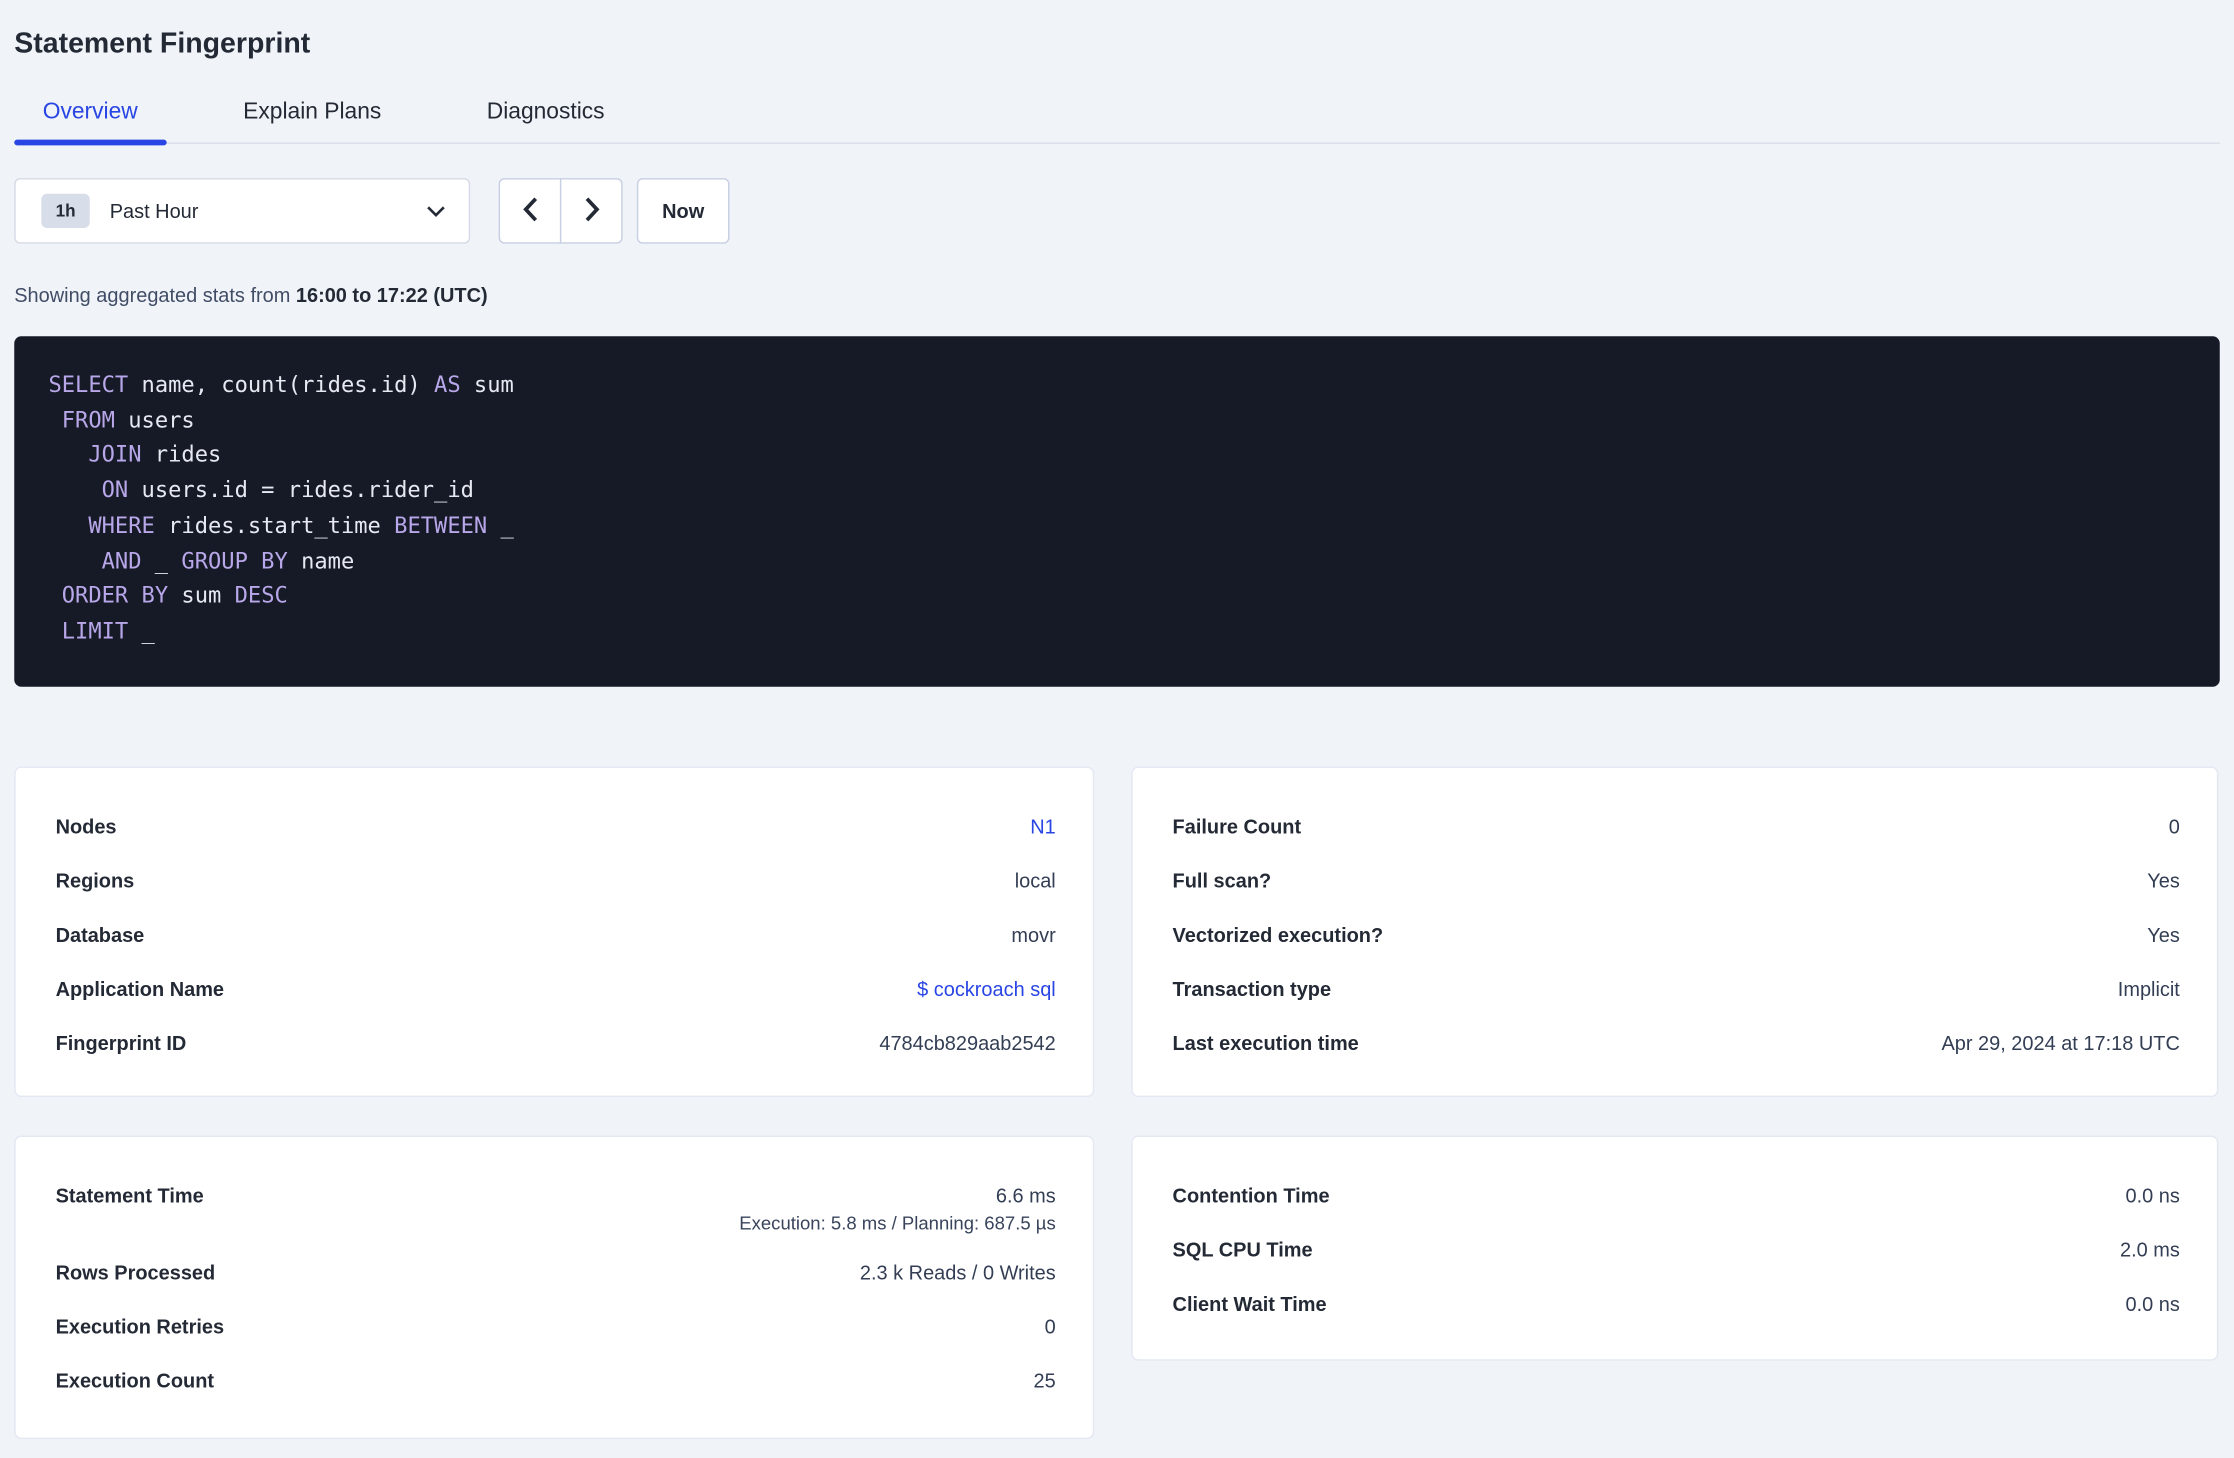 This screenshot has height=1458, width=2234. I want to click on stat-value-group: 2.3 k Reads / 0 Writes, so click(958, 1272).